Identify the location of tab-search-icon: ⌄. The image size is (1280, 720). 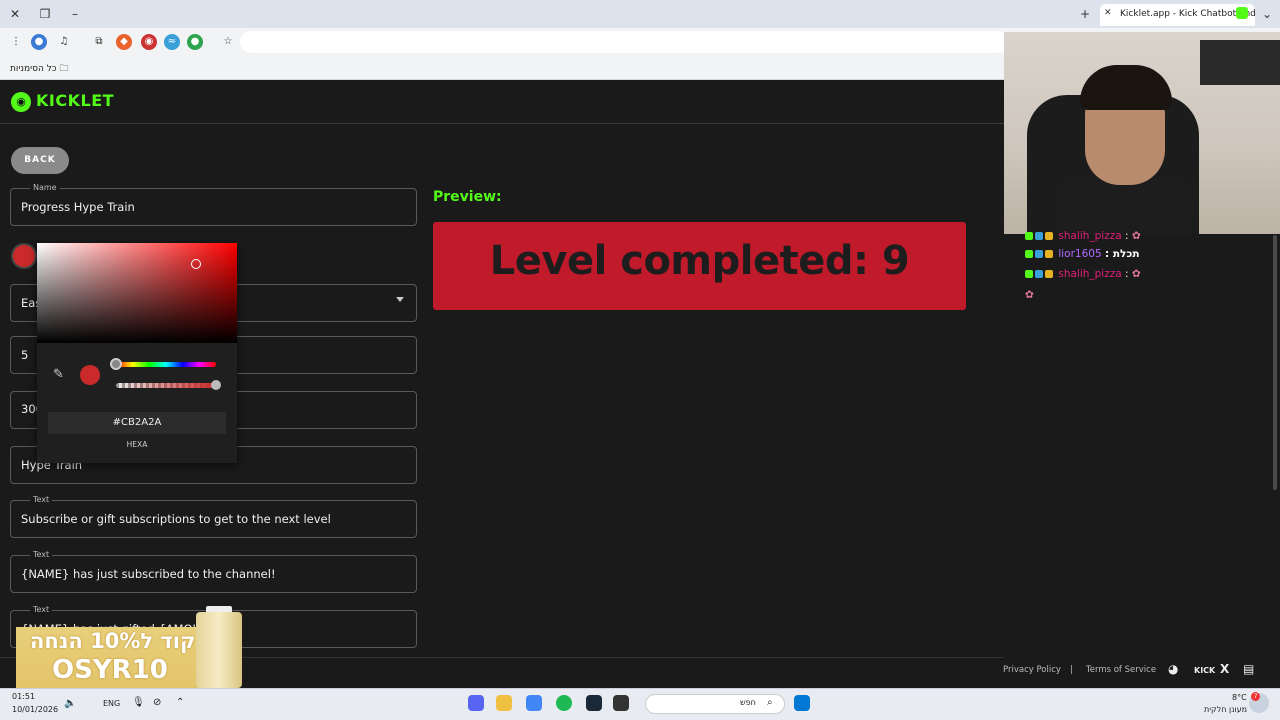
(1267, 14).